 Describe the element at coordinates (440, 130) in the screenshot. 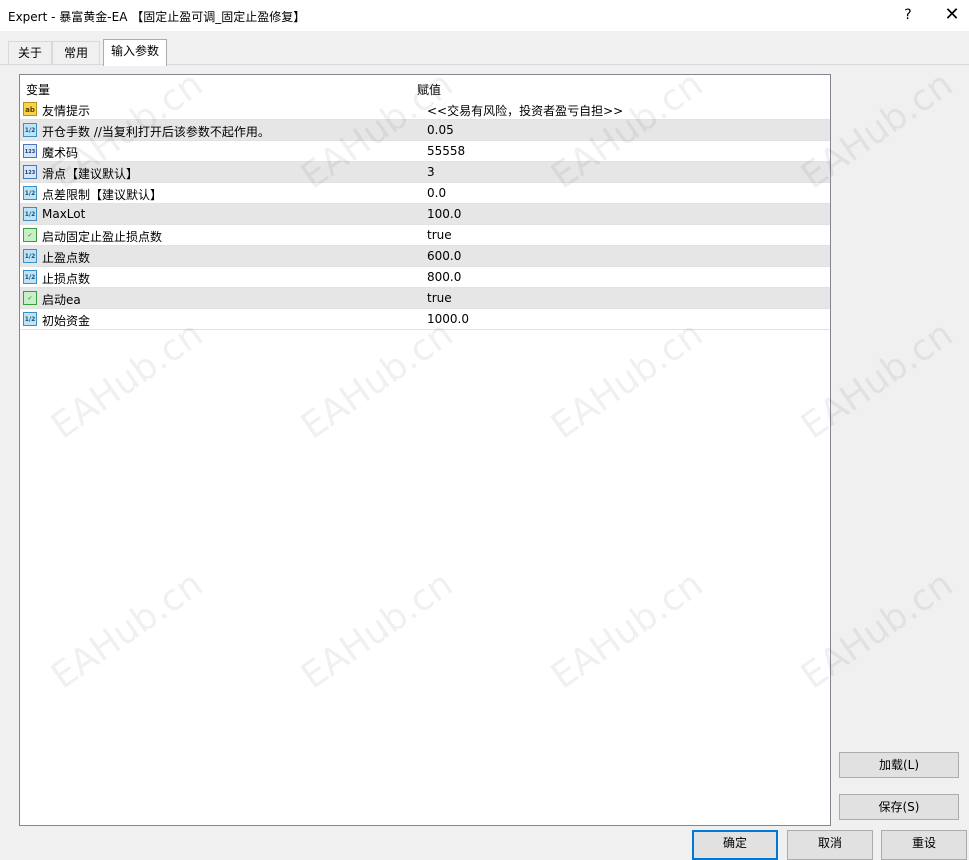

I see `parameter-value: 0.05` at that location.